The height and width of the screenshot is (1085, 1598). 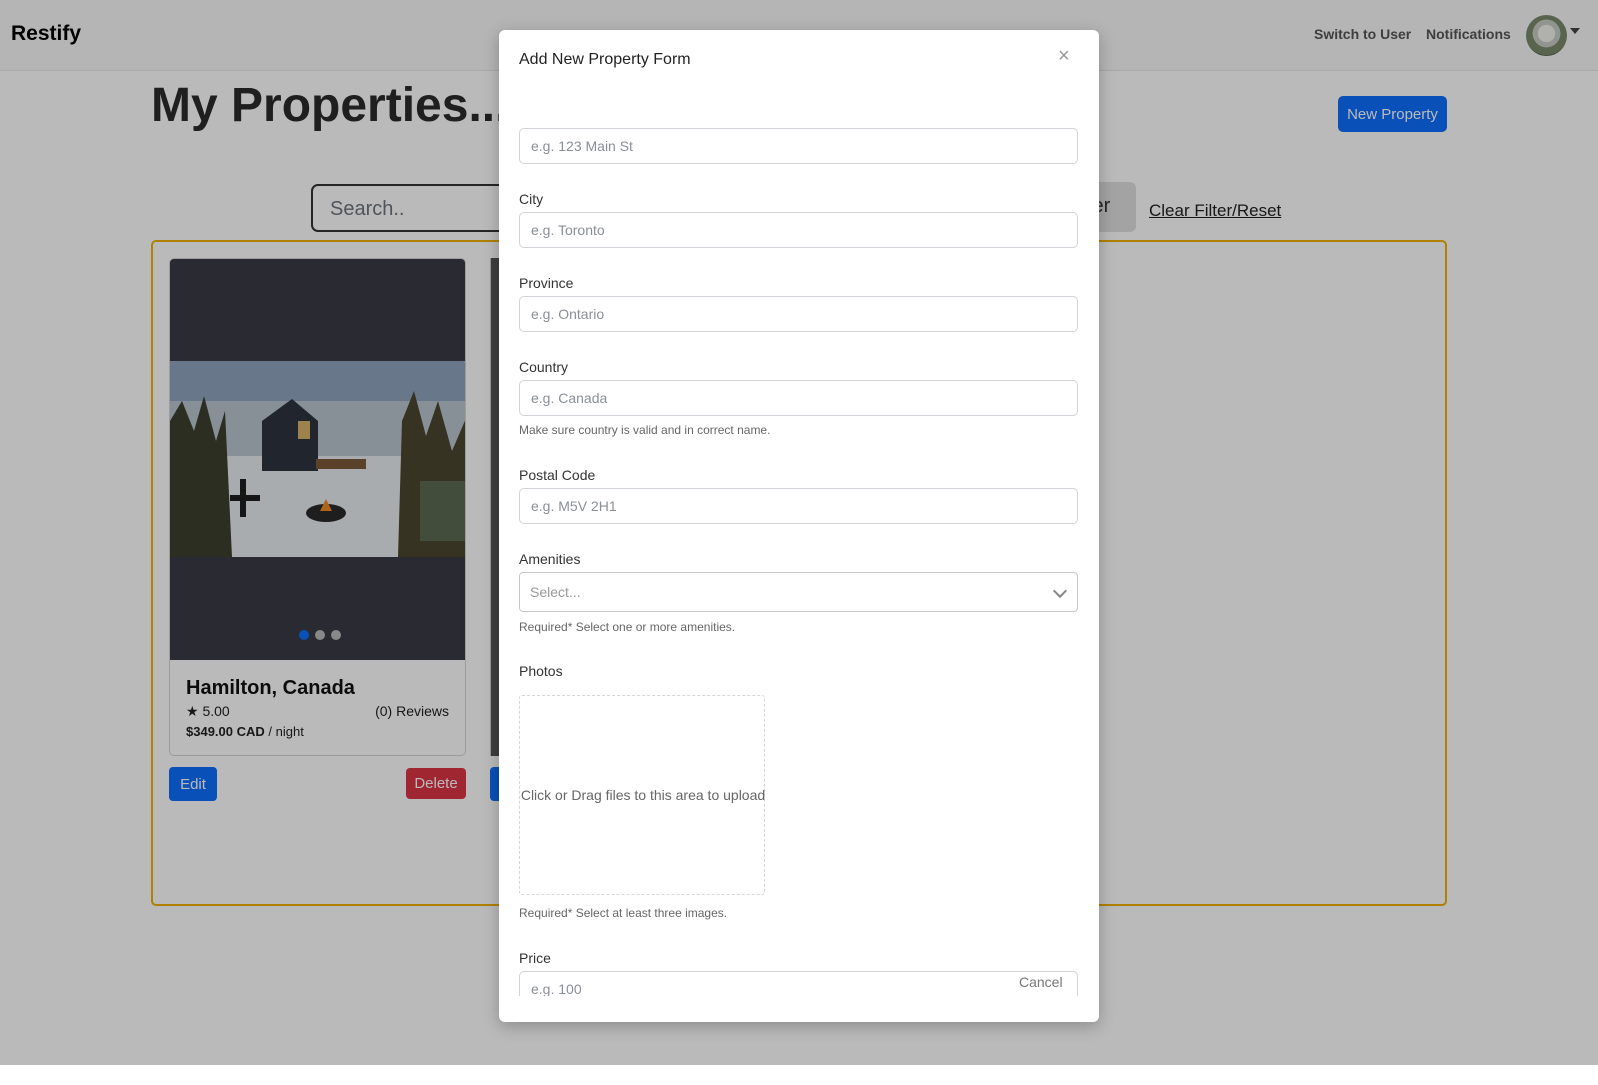 What do you see at coordinates (798, 146) in the screenshot?
I see `address-field: e.g. 123 Main St` at bounding box center [798, 146].